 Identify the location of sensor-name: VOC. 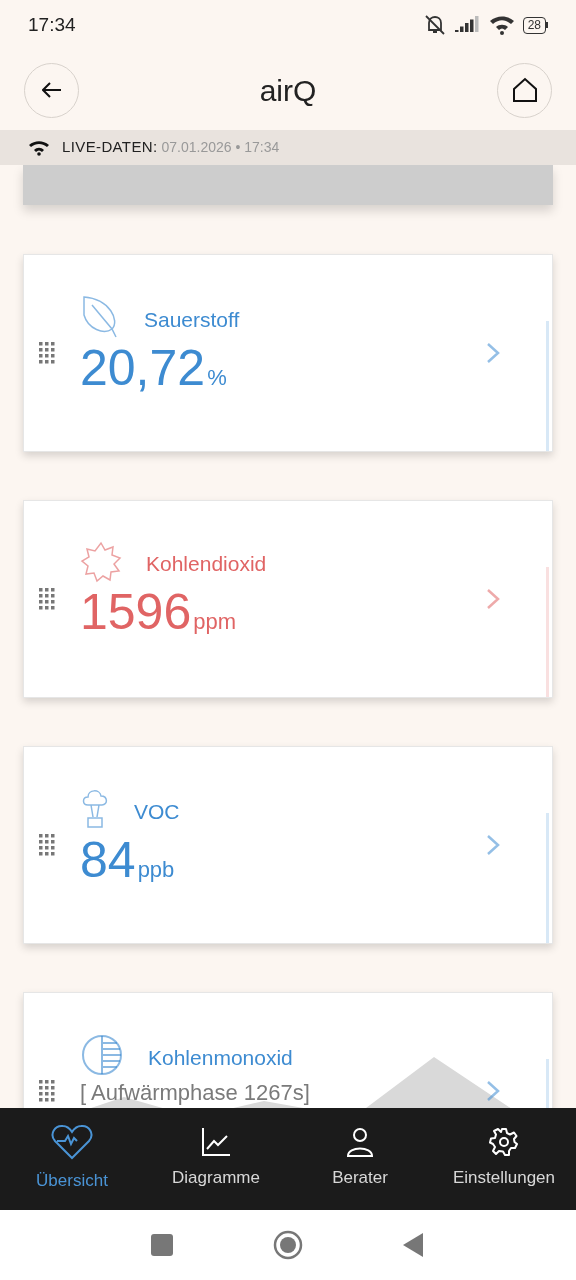
(157, 811).